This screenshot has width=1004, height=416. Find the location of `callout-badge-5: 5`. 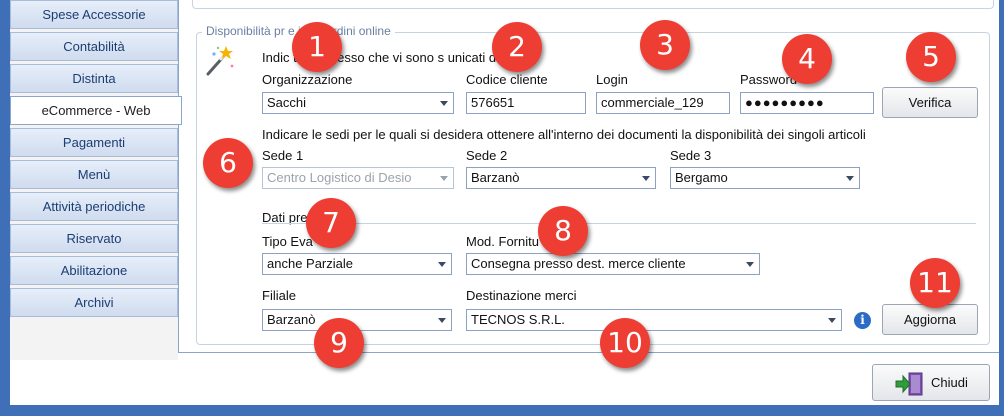

callout-badge-5: 5 is located at coordinates (931, 57).